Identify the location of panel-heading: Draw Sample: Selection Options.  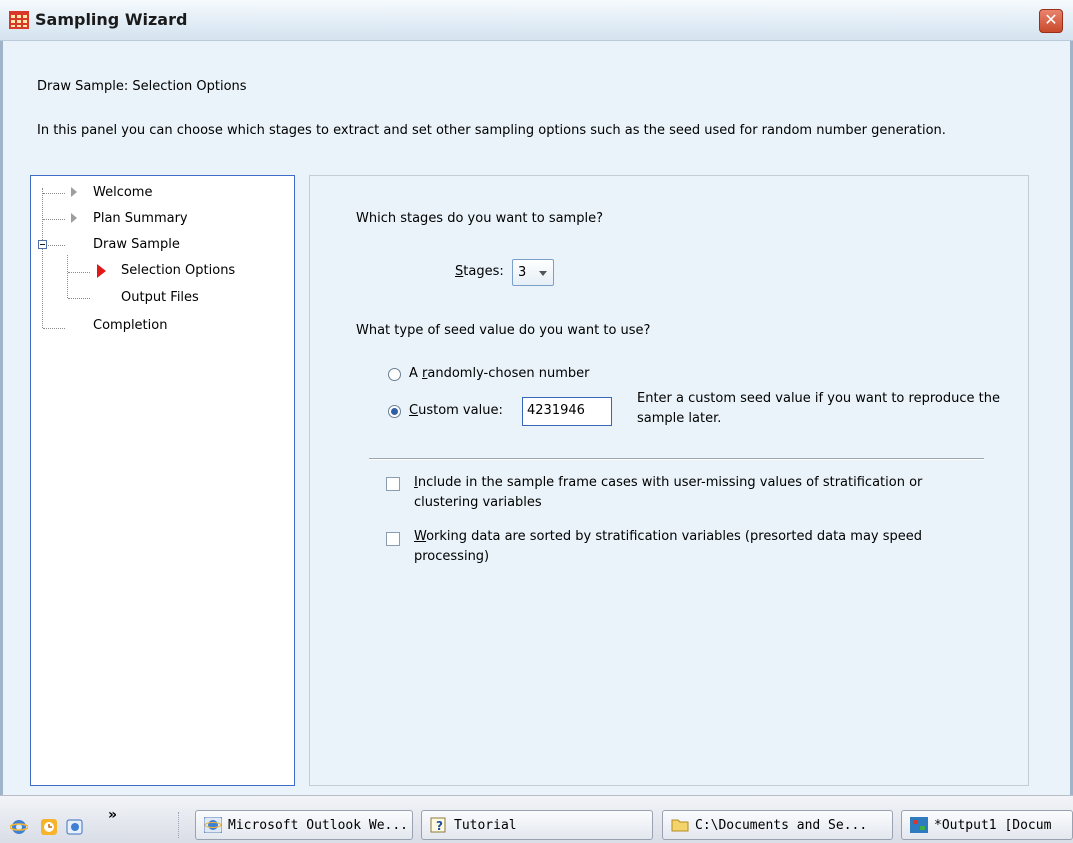
(142, 86).